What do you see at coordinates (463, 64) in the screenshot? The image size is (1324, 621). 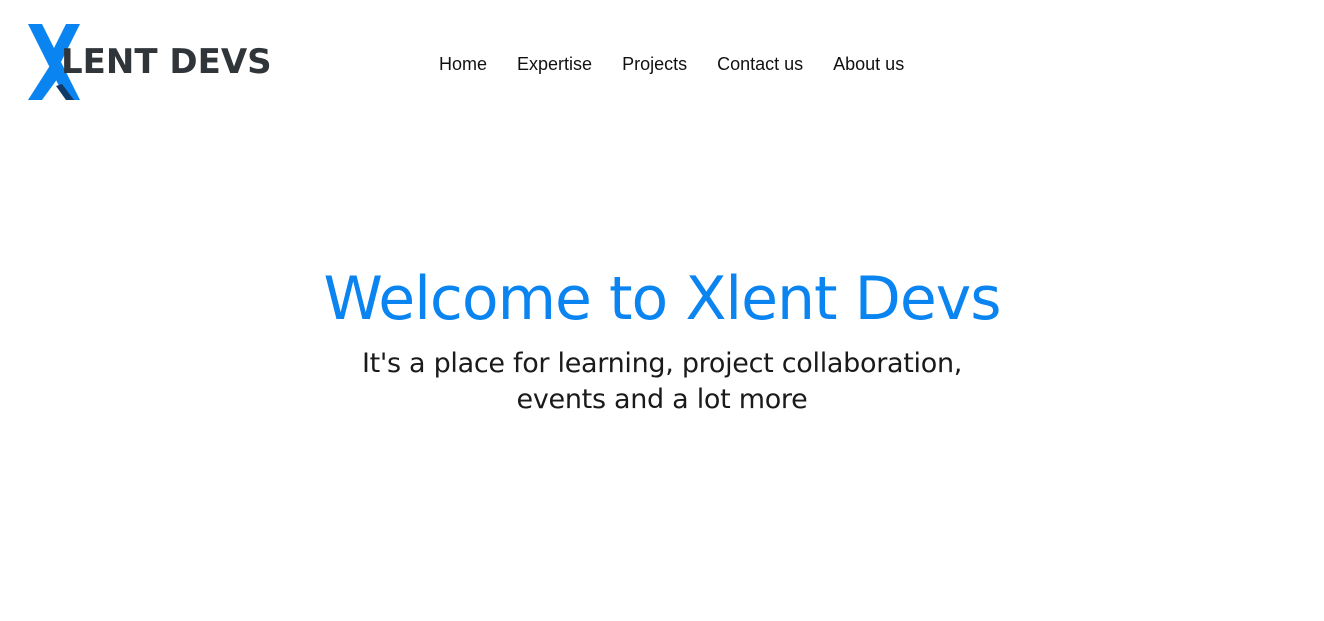 I see `nav-item-home: Home` at bounding box center [463, 64].